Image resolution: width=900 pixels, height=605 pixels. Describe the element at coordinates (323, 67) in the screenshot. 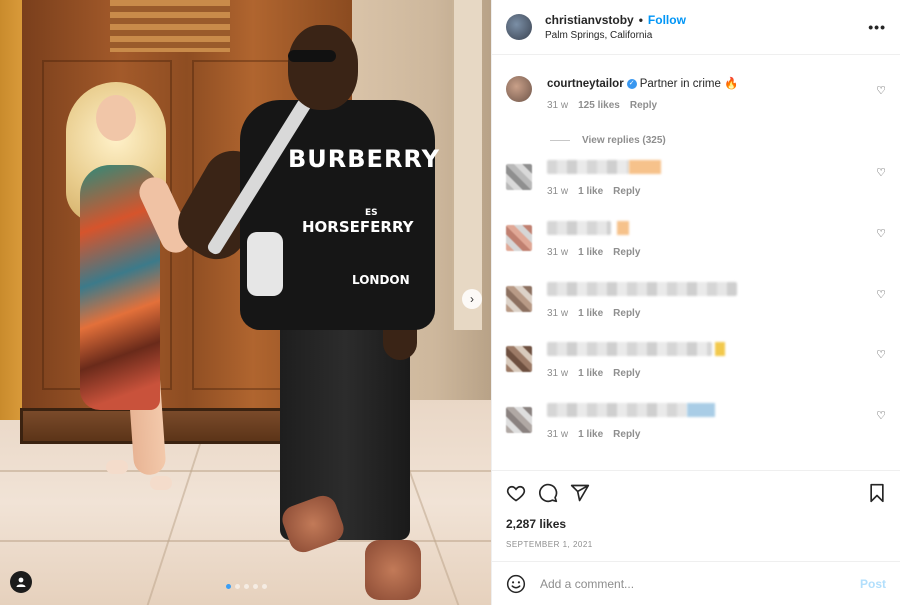

I see `man-head` at that location.